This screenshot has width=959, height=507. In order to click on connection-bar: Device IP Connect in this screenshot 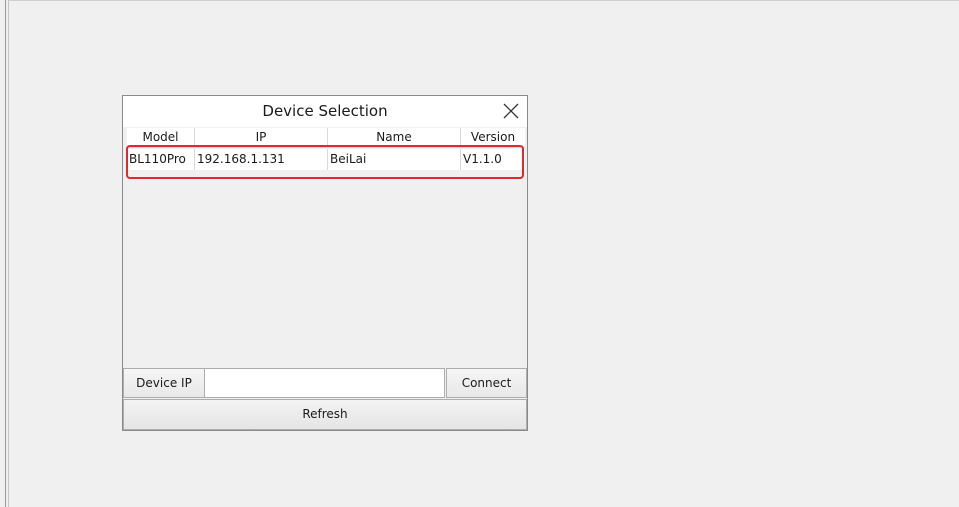, I will do `click(325, 383)`.